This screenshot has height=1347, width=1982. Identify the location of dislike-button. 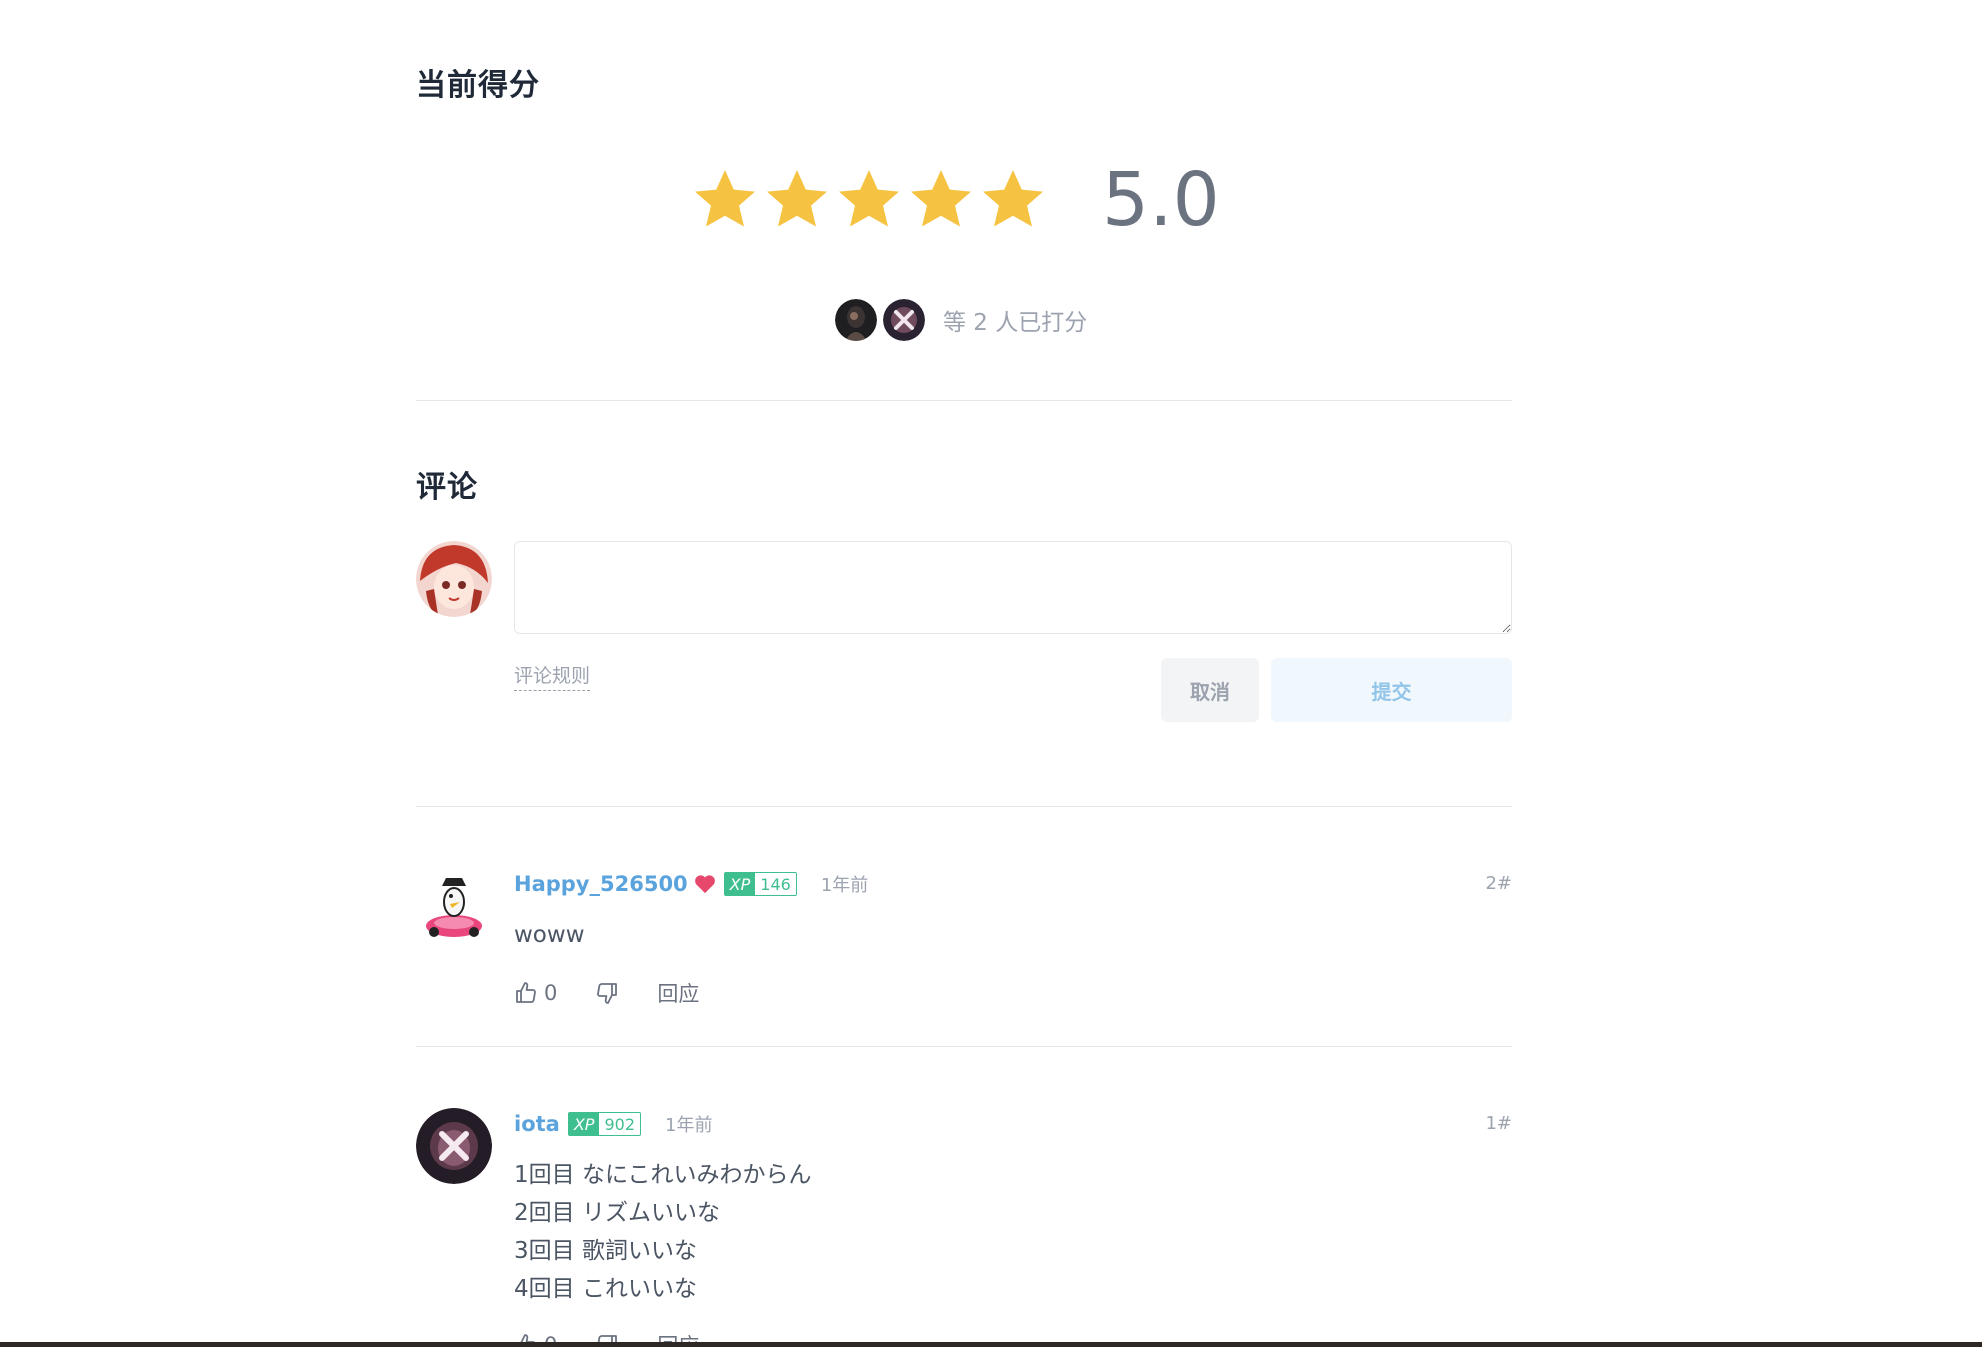
(607, 993).